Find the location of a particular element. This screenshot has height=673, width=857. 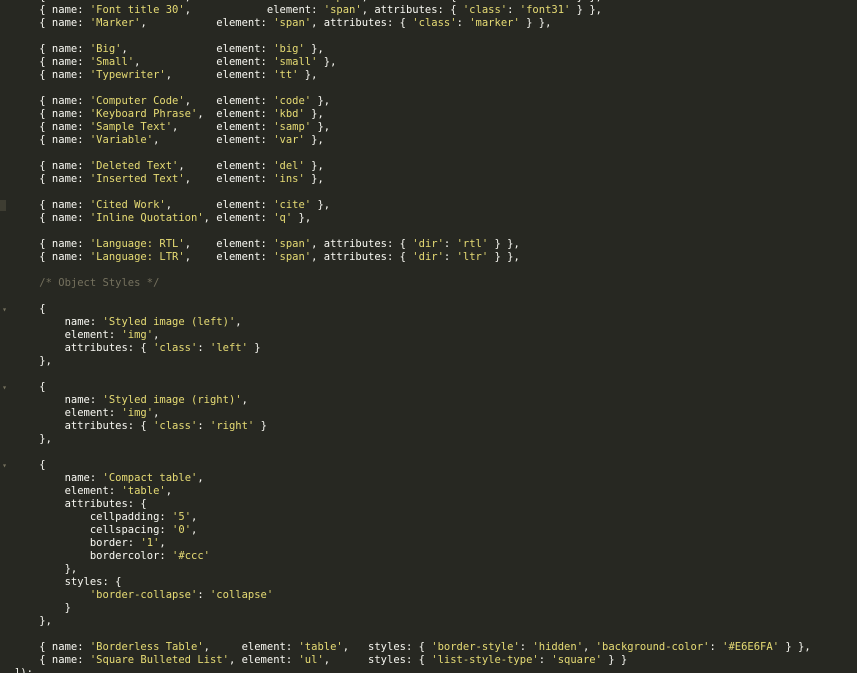

code-line: } is located at coordinates (435, 608).